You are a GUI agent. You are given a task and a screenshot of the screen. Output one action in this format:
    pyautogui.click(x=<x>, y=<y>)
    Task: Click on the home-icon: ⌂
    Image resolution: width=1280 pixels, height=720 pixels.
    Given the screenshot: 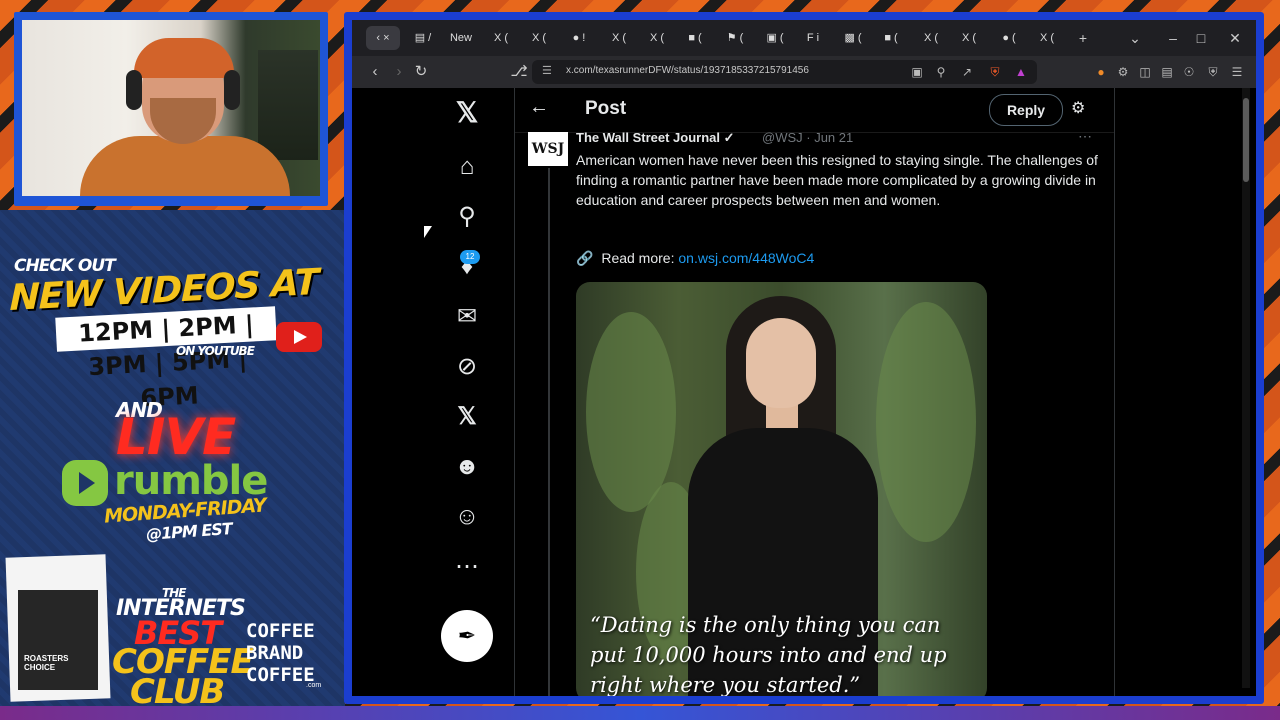 What is the action you would take?
    pyautogui.click(x=467, y=167)
    